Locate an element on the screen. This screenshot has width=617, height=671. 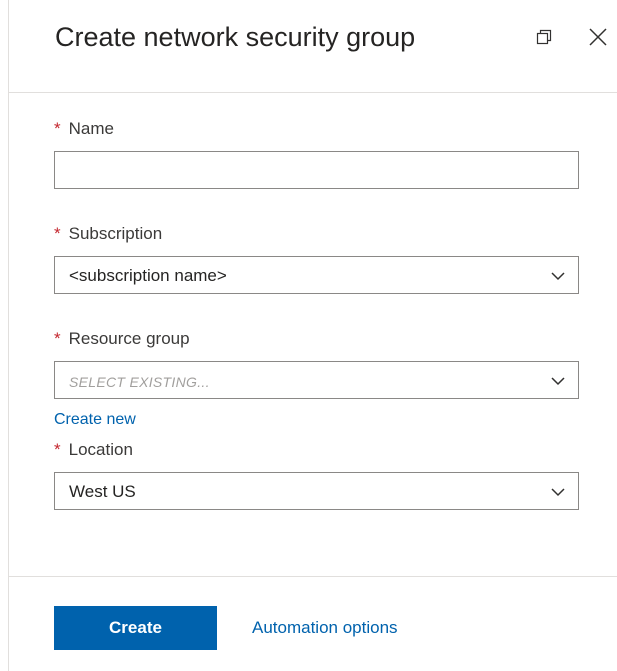
resource-group-label: * Resource group is located at coordinates (122, 339).